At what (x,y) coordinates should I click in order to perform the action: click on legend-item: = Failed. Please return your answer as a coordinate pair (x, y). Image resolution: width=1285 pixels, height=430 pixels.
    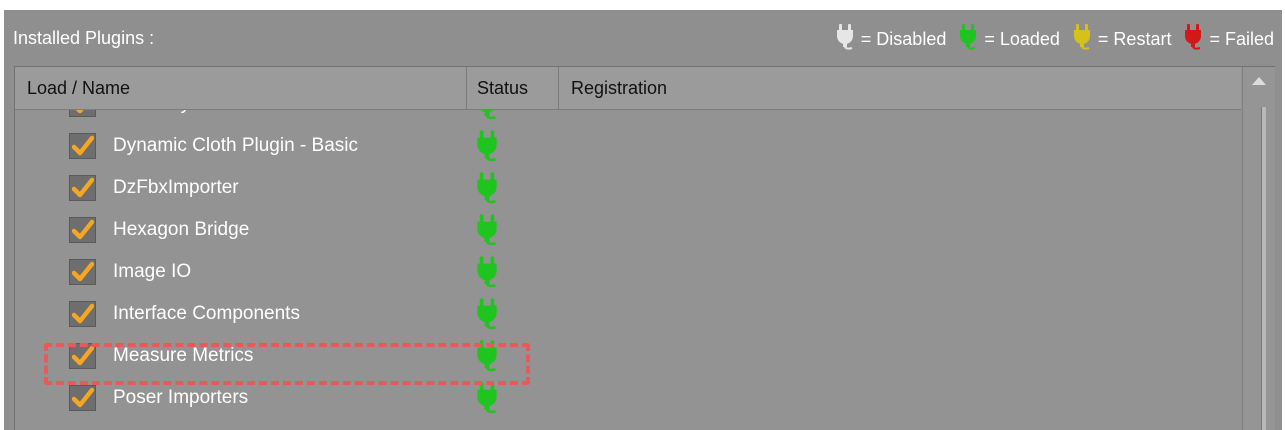
    Looking at the image, I should click on (1228, 39).